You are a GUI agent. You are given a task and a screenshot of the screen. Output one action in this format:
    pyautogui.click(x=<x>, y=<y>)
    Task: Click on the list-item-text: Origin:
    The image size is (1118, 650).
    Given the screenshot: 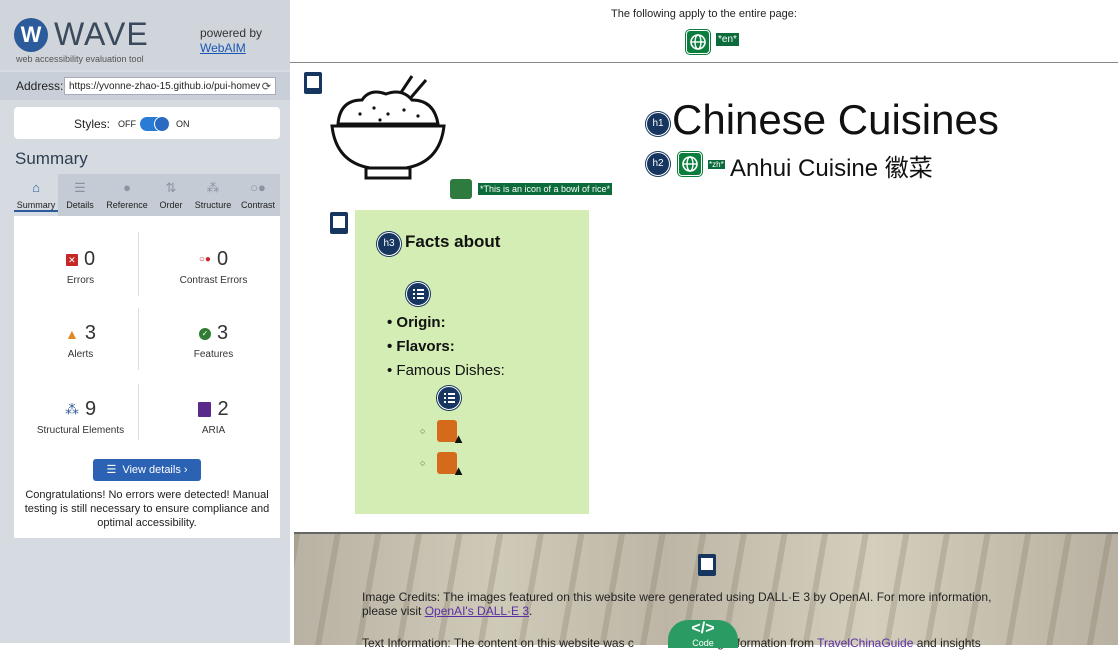 What is the action you would take?
    pyautogui.click(x=421, y=322)
    